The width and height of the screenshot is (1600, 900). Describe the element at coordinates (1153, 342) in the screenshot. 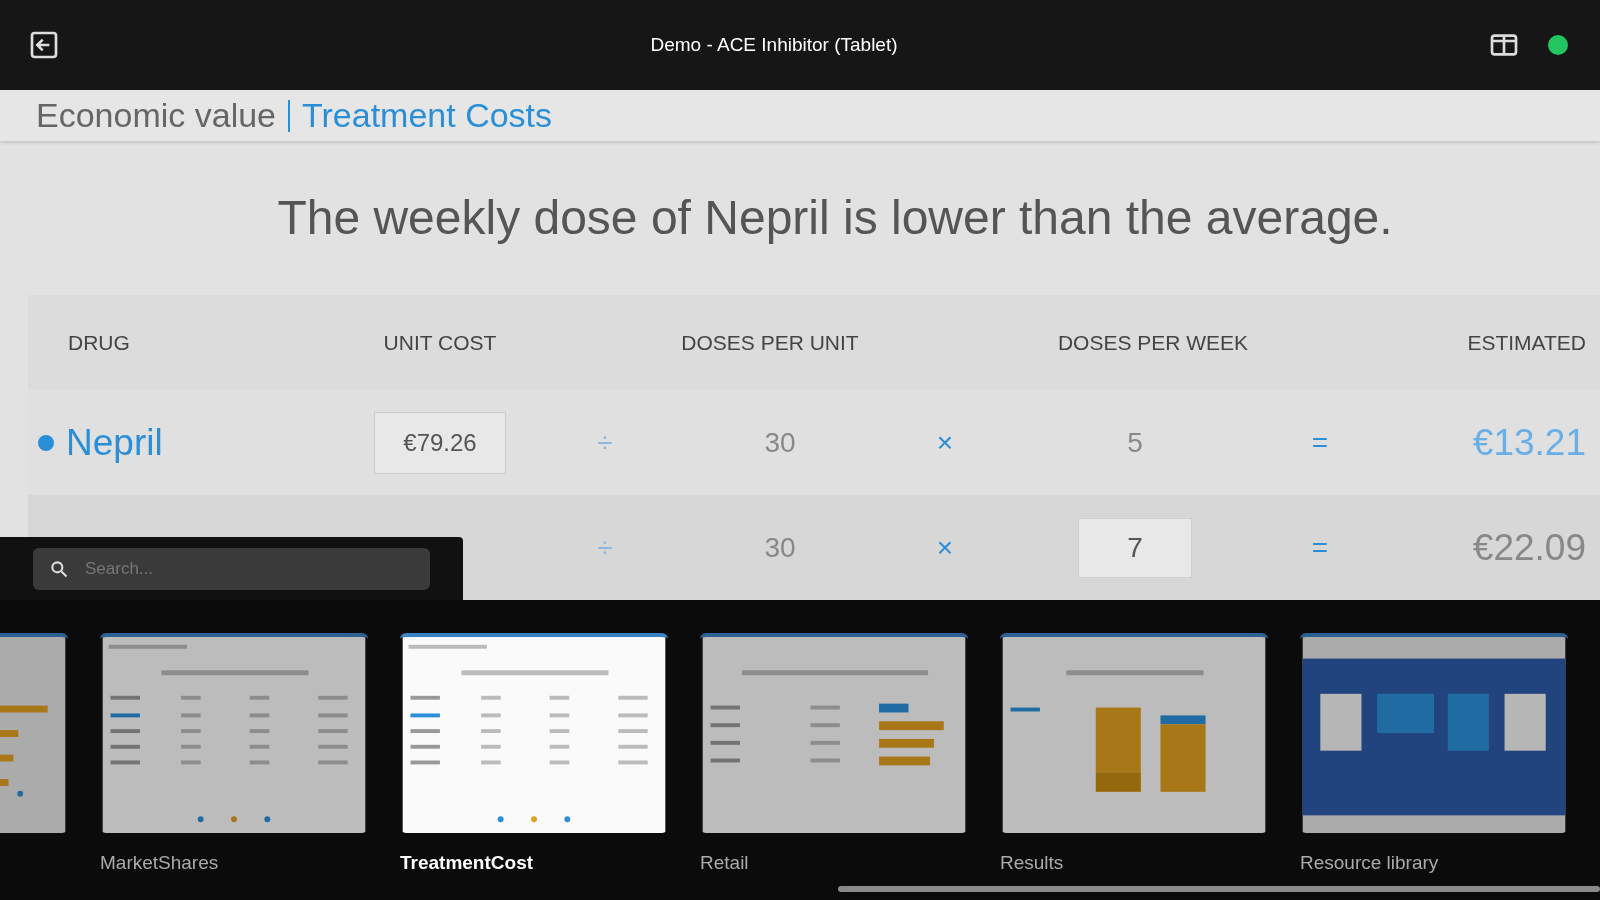

I see `column-header: DOSES PER WEEK` at that location.